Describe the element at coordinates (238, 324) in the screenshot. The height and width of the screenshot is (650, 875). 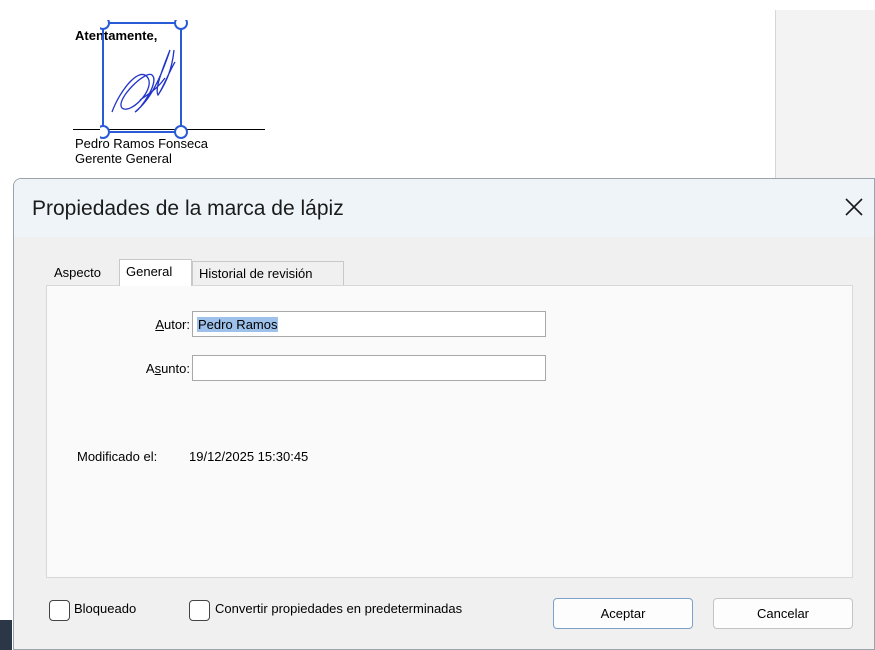
I see `autor-value: Pedro Ramos` at that location.